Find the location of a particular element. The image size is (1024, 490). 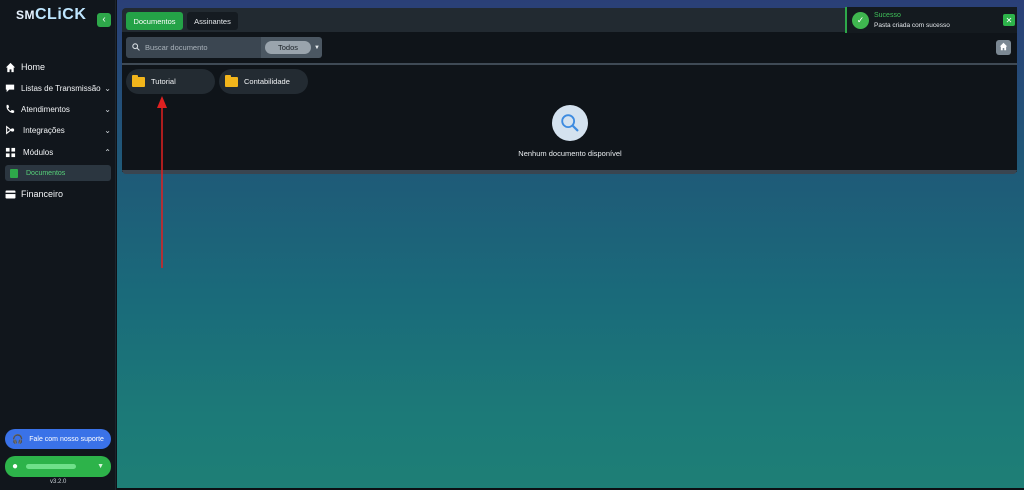

tab-assinantes: Assinantes is located at coordinates (212, 21).